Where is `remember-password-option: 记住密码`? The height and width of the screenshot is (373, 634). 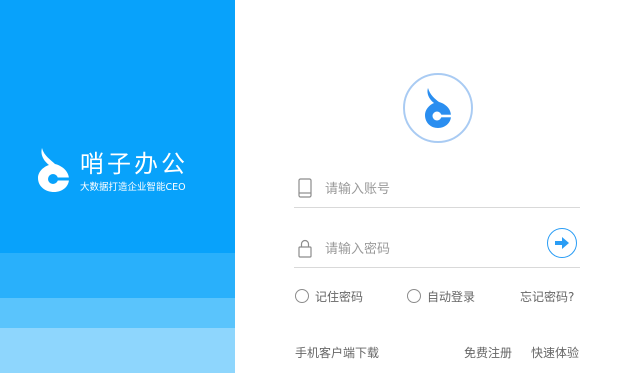
remember-password-option: 记住密码 is located at coordinates (329, 296).